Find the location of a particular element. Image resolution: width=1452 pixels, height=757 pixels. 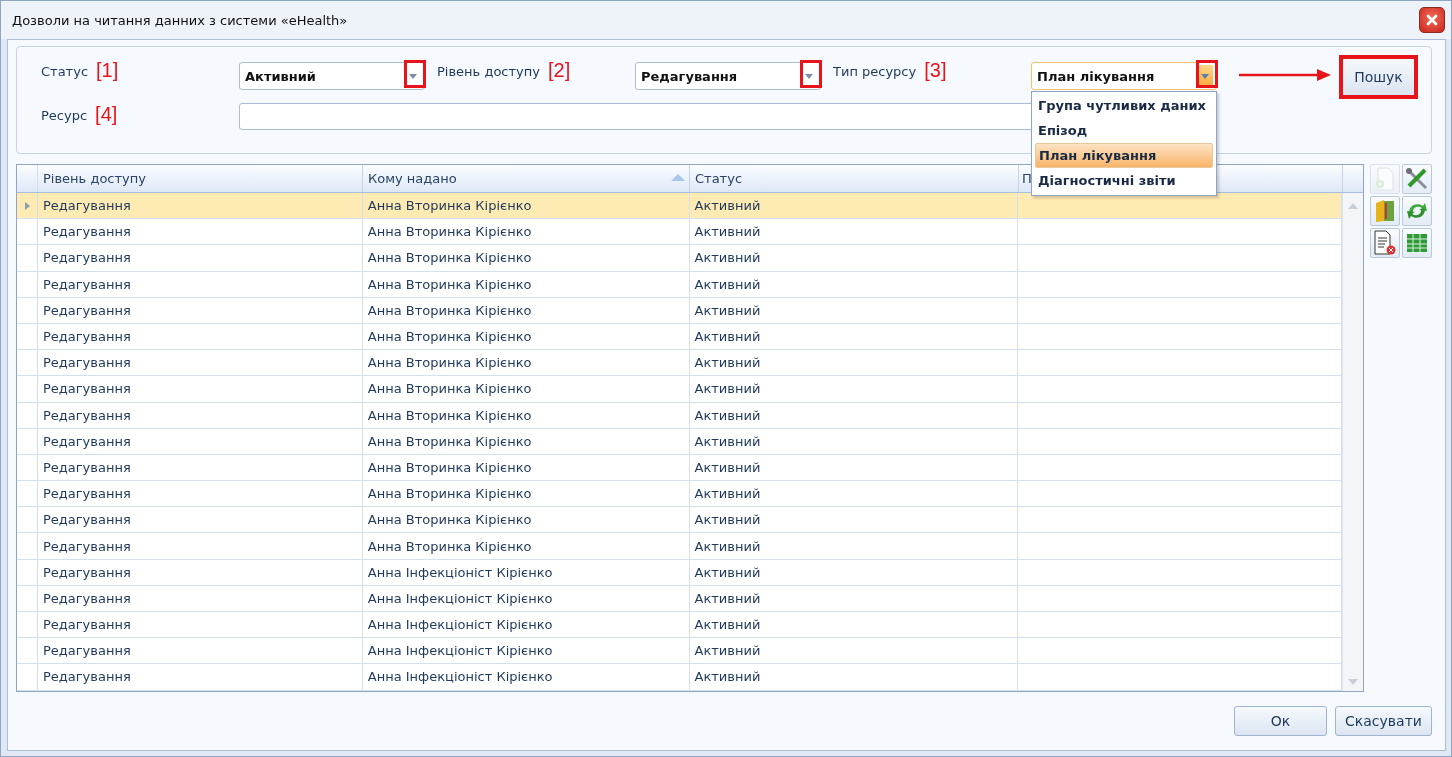

annotation-number: [2] is located at coordinates (559, 70).